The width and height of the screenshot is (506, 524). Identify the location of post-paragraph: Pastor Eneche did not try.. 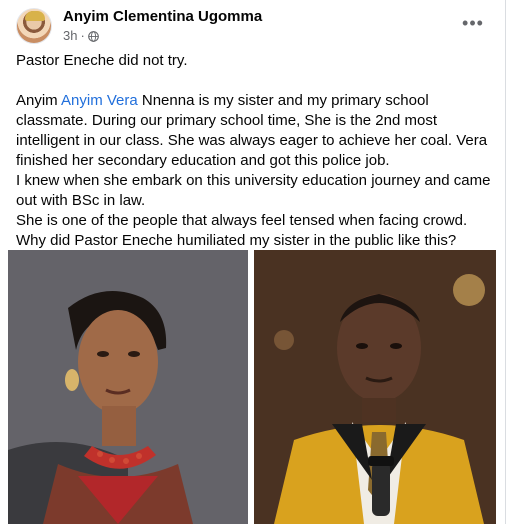
(102, 60).